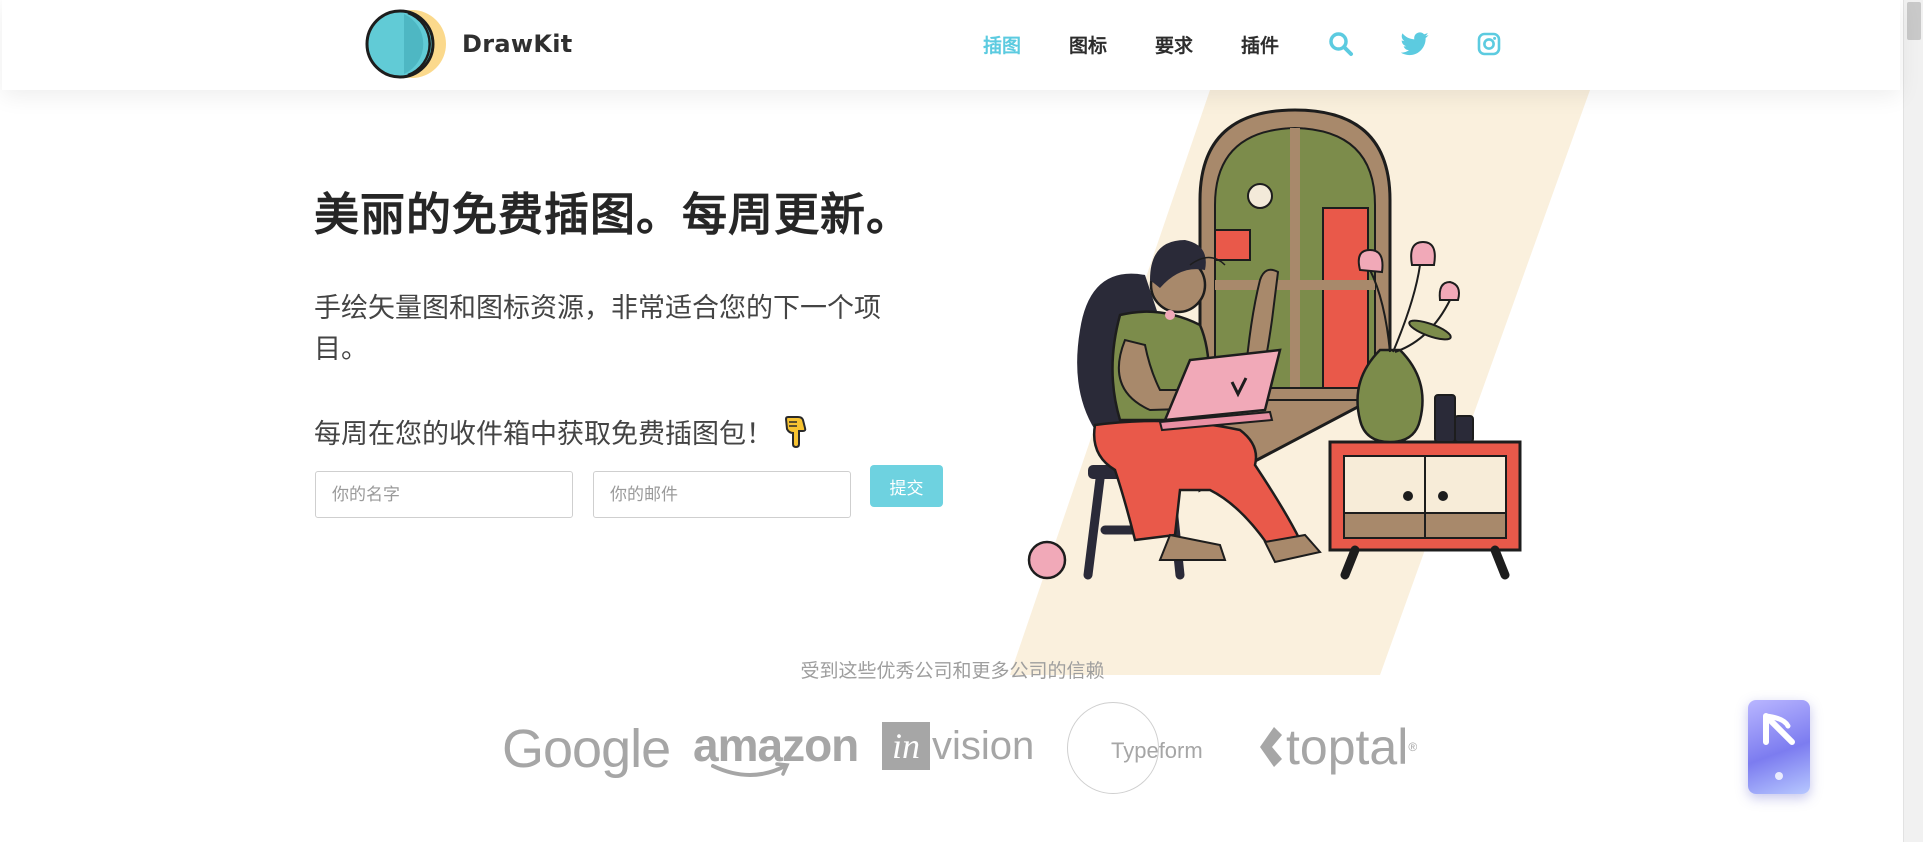  I want to click on floating-assistant-button, so click(1779, 747).